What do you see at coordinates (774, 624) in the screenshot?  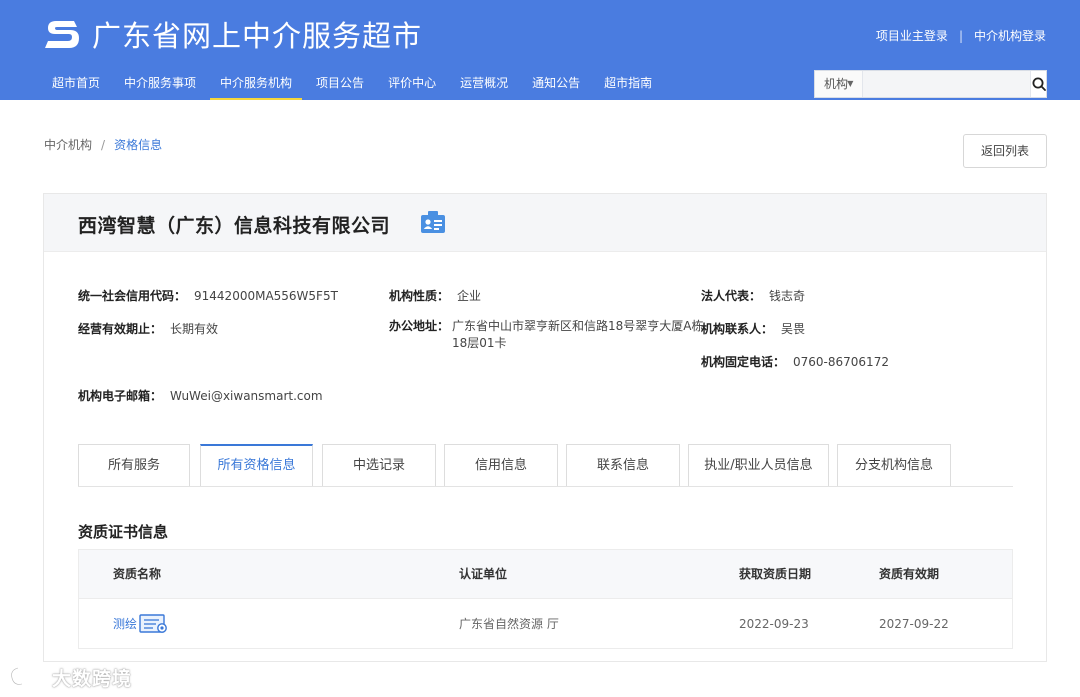 I see `cert-obtained-date: 2022-09-23` at bounding box center [774, 624].